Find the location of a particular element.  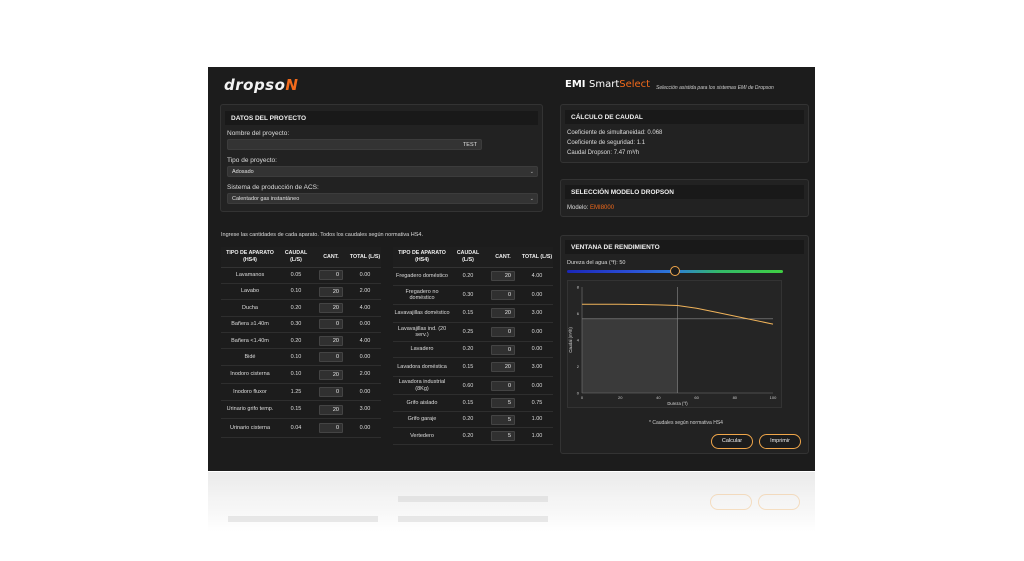

appliance-name: Lavamanos is located at coordinates (250, 275).